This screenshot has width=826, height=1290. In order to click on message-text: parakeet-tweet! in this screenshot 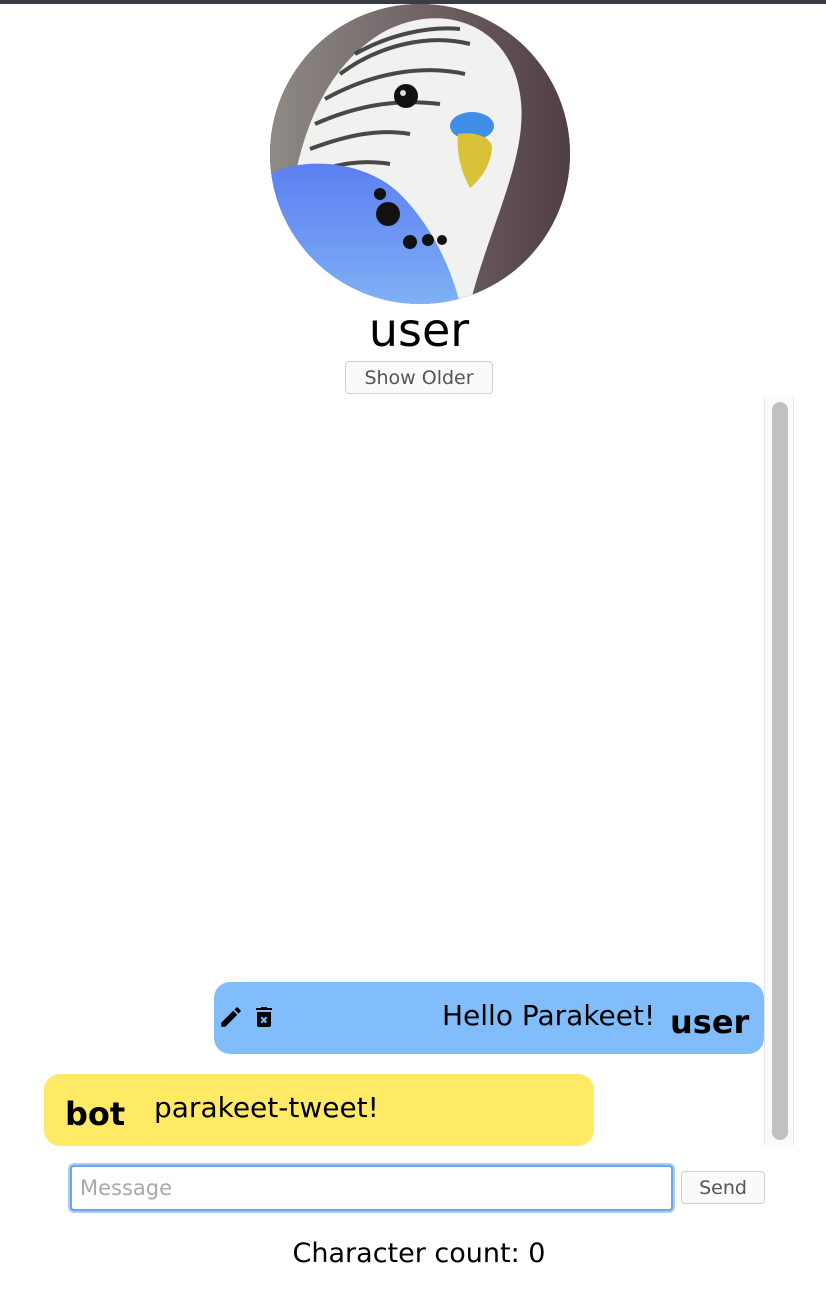, I will do `click(266, 1107)`.